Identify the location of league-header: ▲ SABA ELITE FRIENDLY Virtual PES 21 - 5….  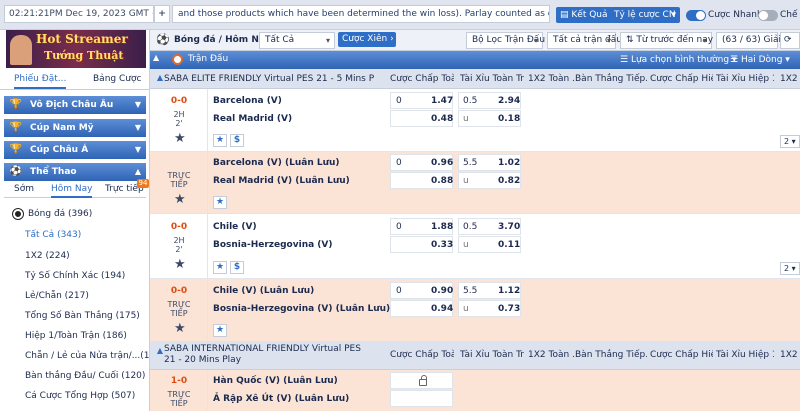
(475, 79).